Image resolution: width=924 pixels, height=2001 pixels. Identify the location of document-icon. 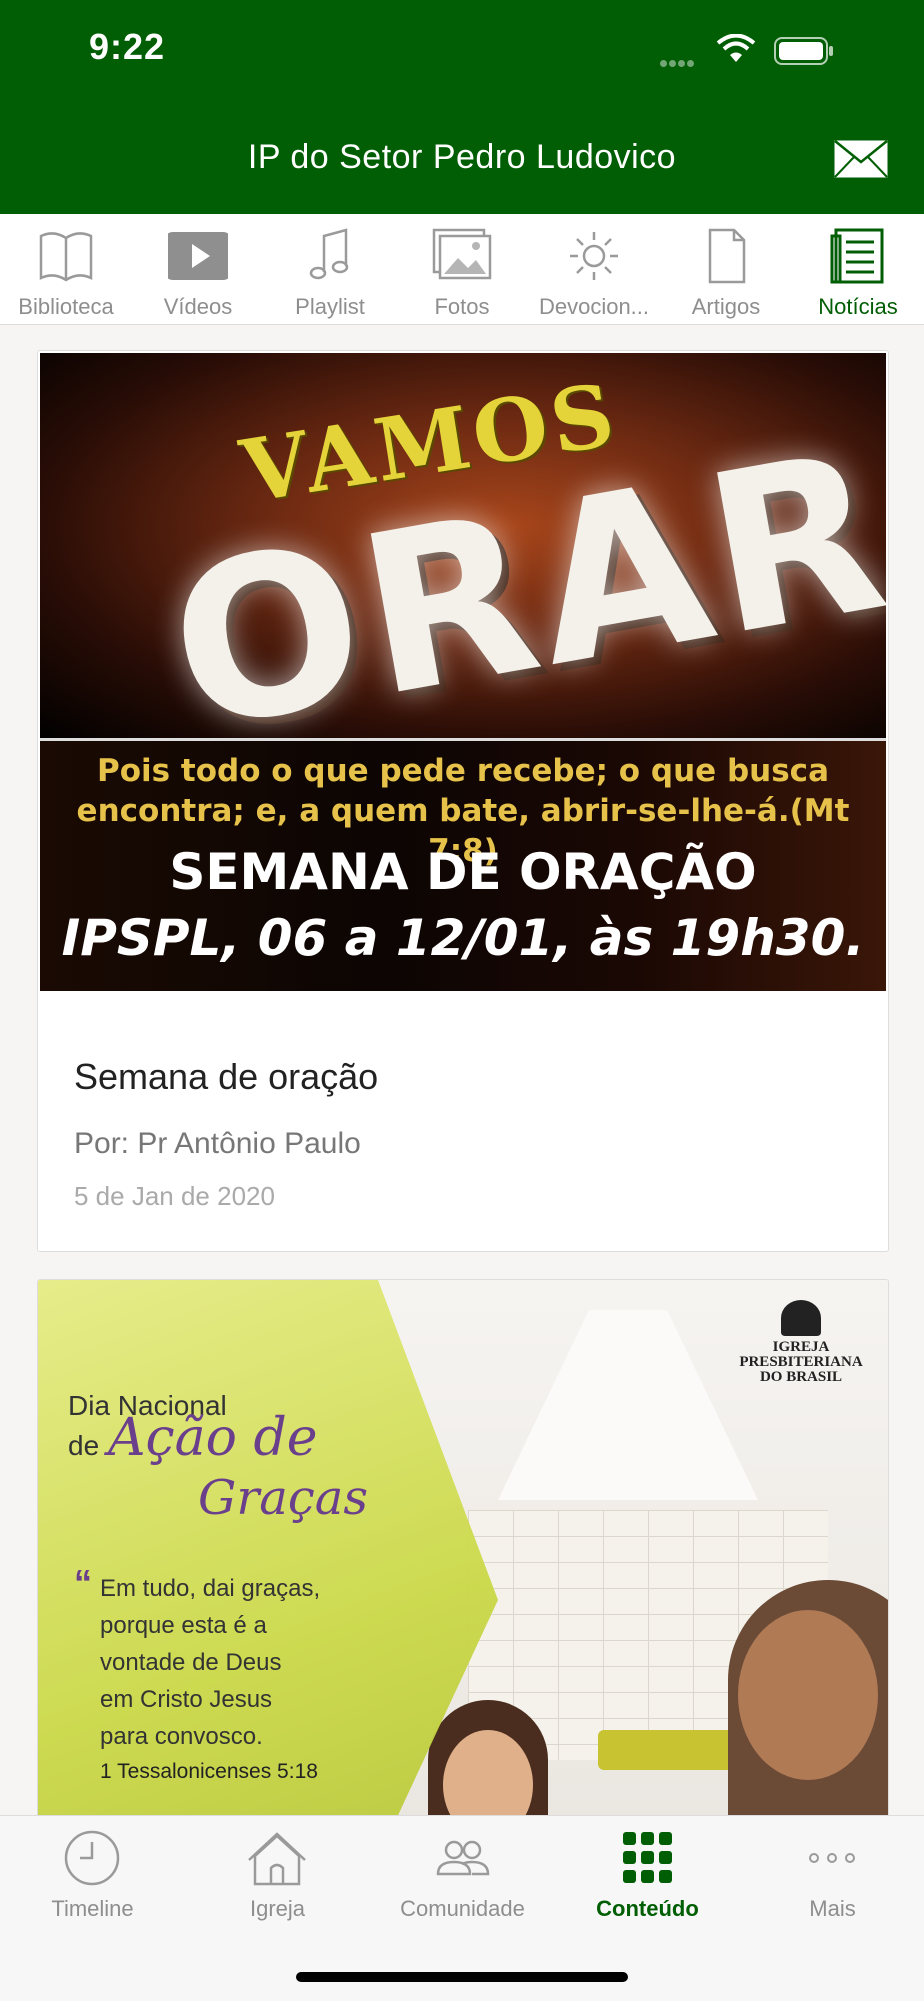
(727, 256).